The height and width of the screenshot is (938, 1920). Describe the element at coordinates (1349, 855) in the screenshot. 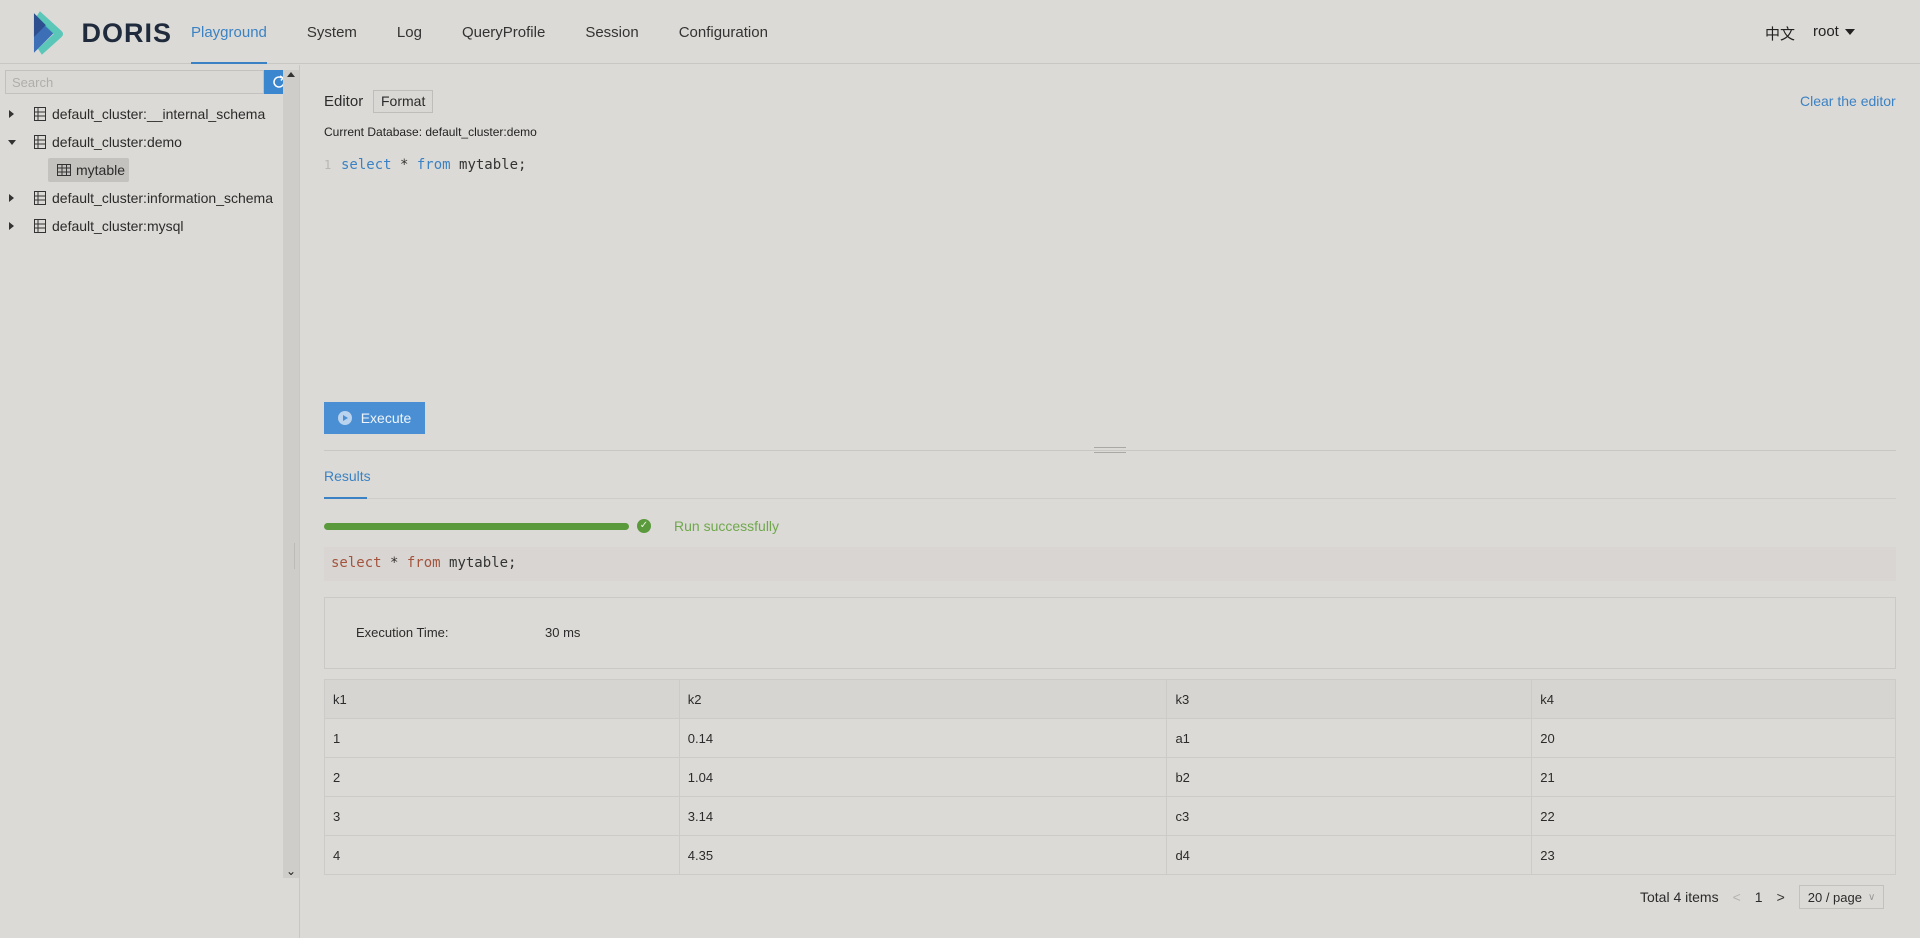

I see `table-cell: d4` at that location.